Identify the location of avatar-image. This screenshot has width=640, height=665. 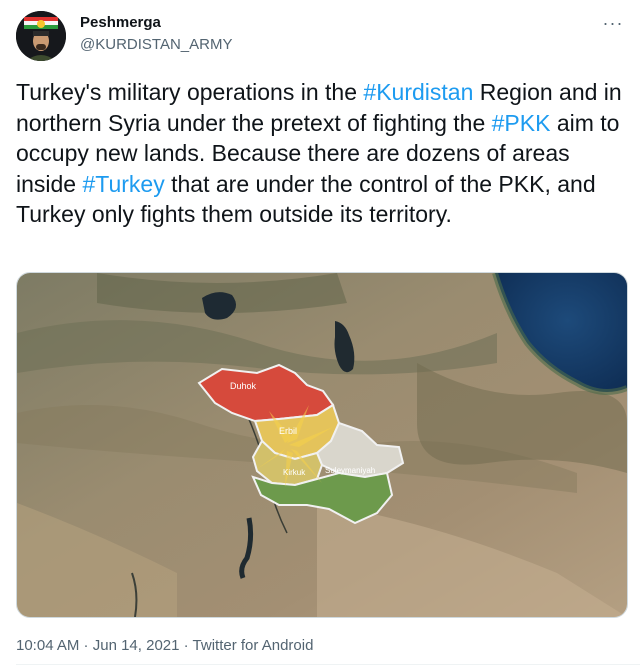
(41, 36).